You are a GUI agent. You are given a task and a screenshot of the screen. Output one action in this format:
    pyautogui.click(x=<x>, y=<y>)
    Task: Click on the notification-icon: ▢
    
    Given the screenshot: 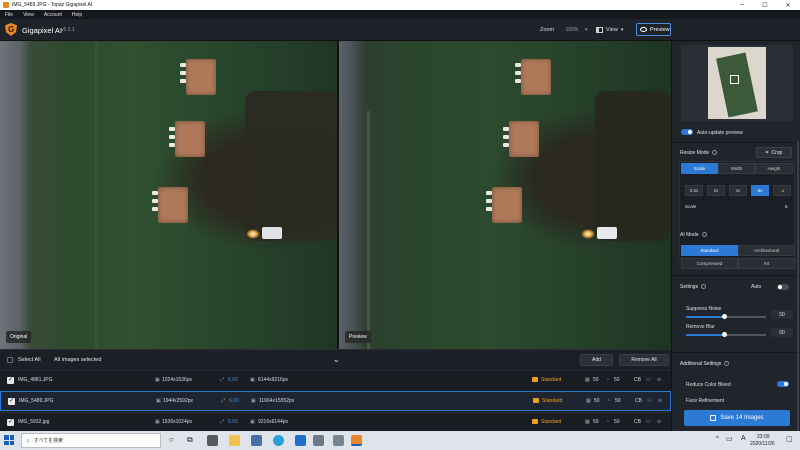 What is the action you would take?
    pyautogui.click(x=789, y=439)
    